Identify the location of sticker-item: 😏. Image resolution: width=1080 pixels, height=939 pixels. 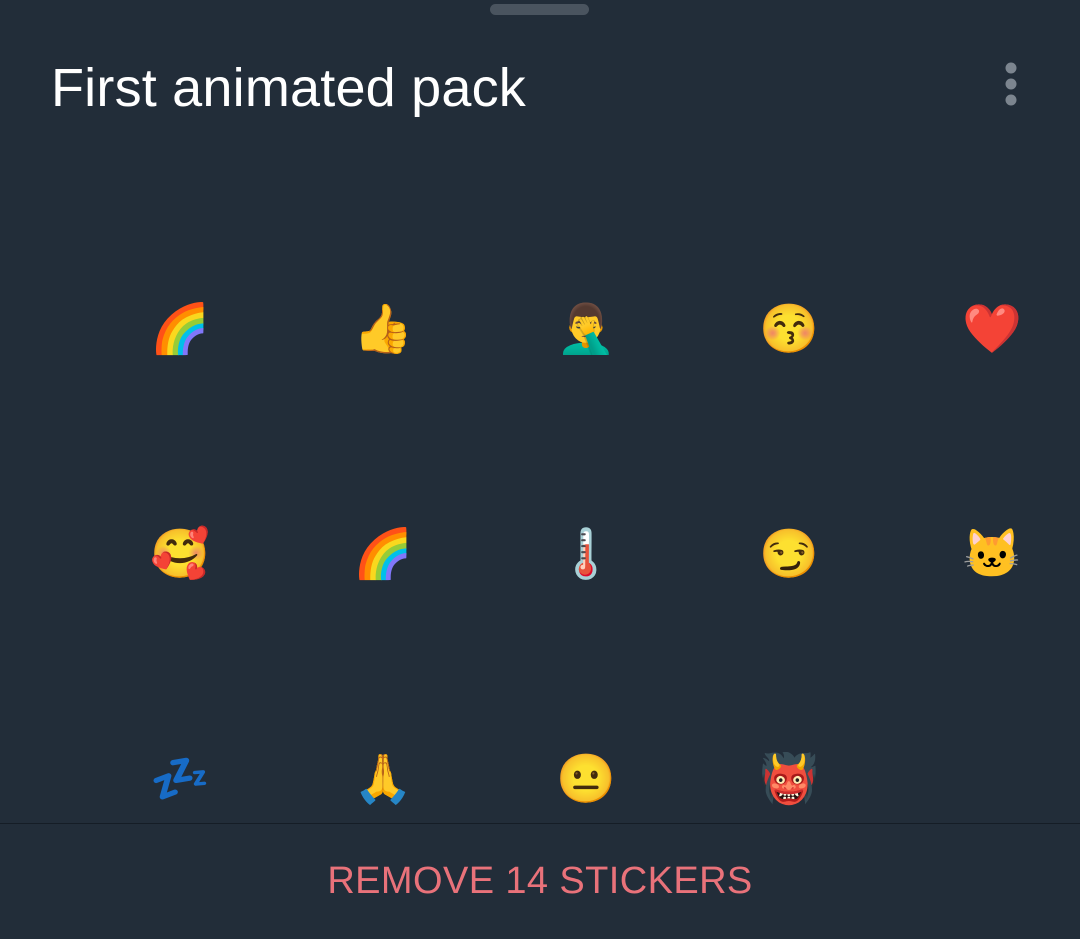
(789, 555).